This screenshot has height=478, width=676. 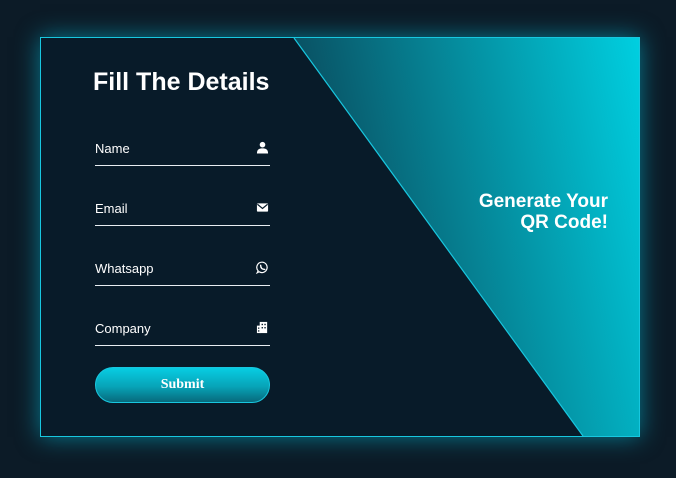 What do you see at coordinates (170, 328) in the screenshot?
I see `company-input` at bounding box center [170, 328].